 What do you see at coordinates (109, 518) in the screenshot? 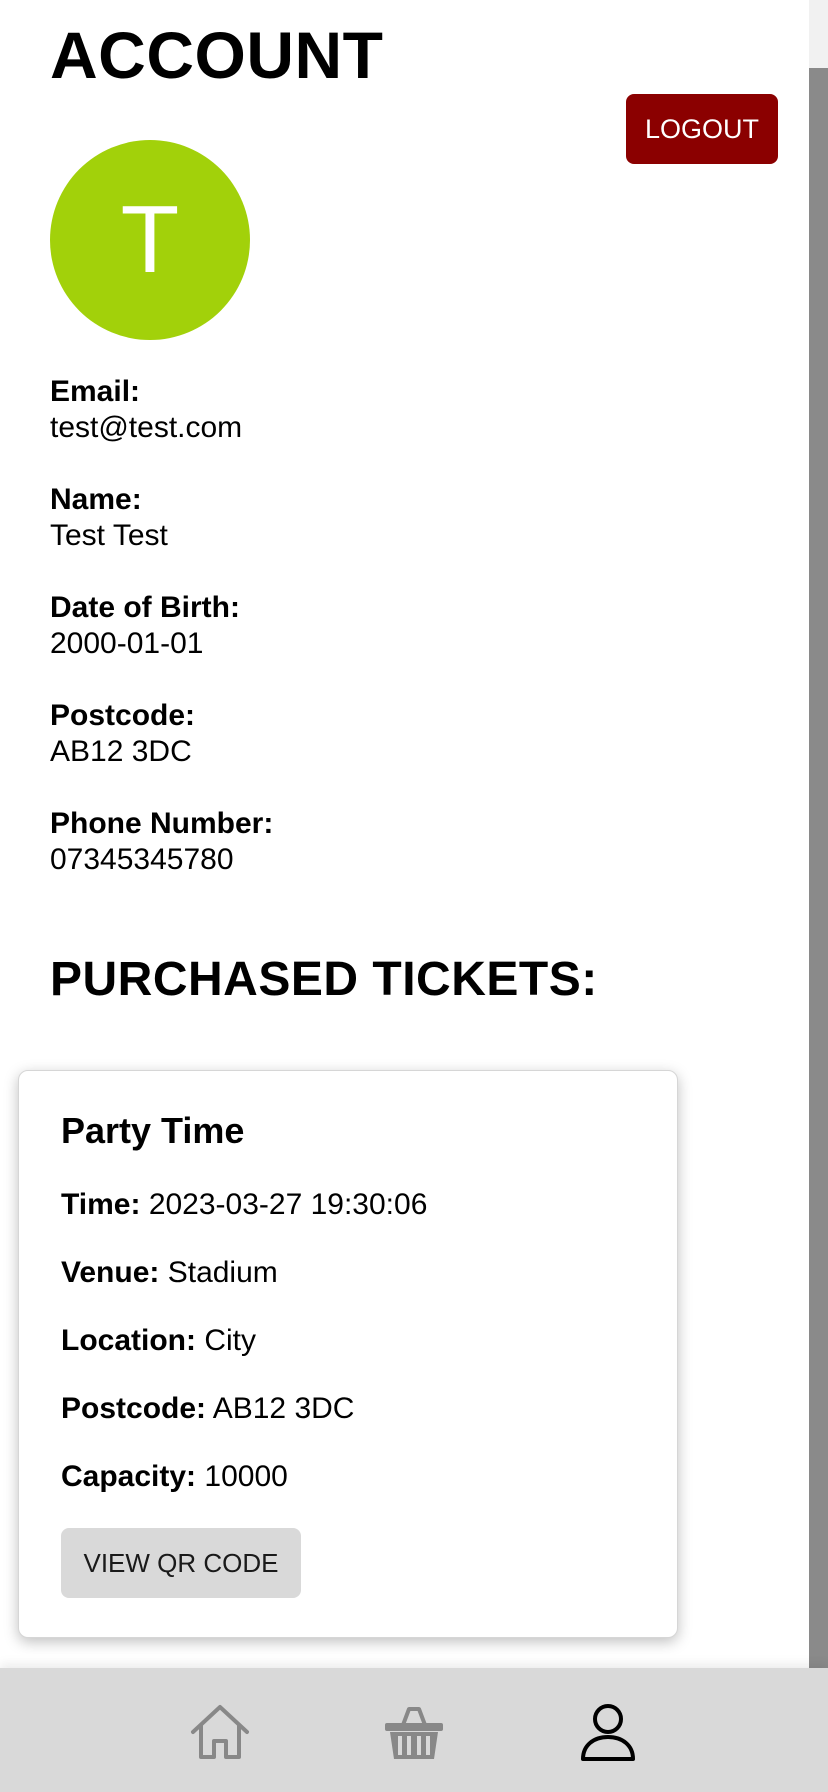
I see `name-info: Name: Test Test` at bounding box center [109, 518].